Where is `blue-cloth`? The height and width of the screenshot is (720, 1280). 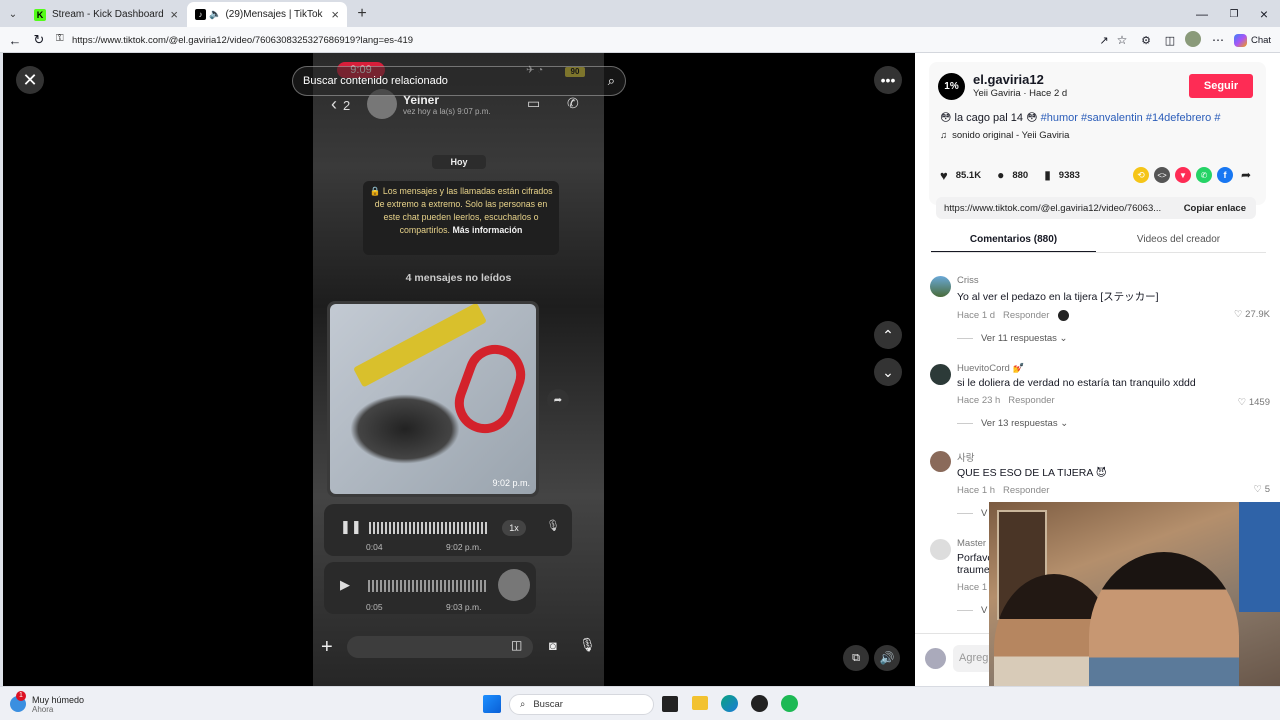
blue-cloth is located at coordinates (1259, 557).